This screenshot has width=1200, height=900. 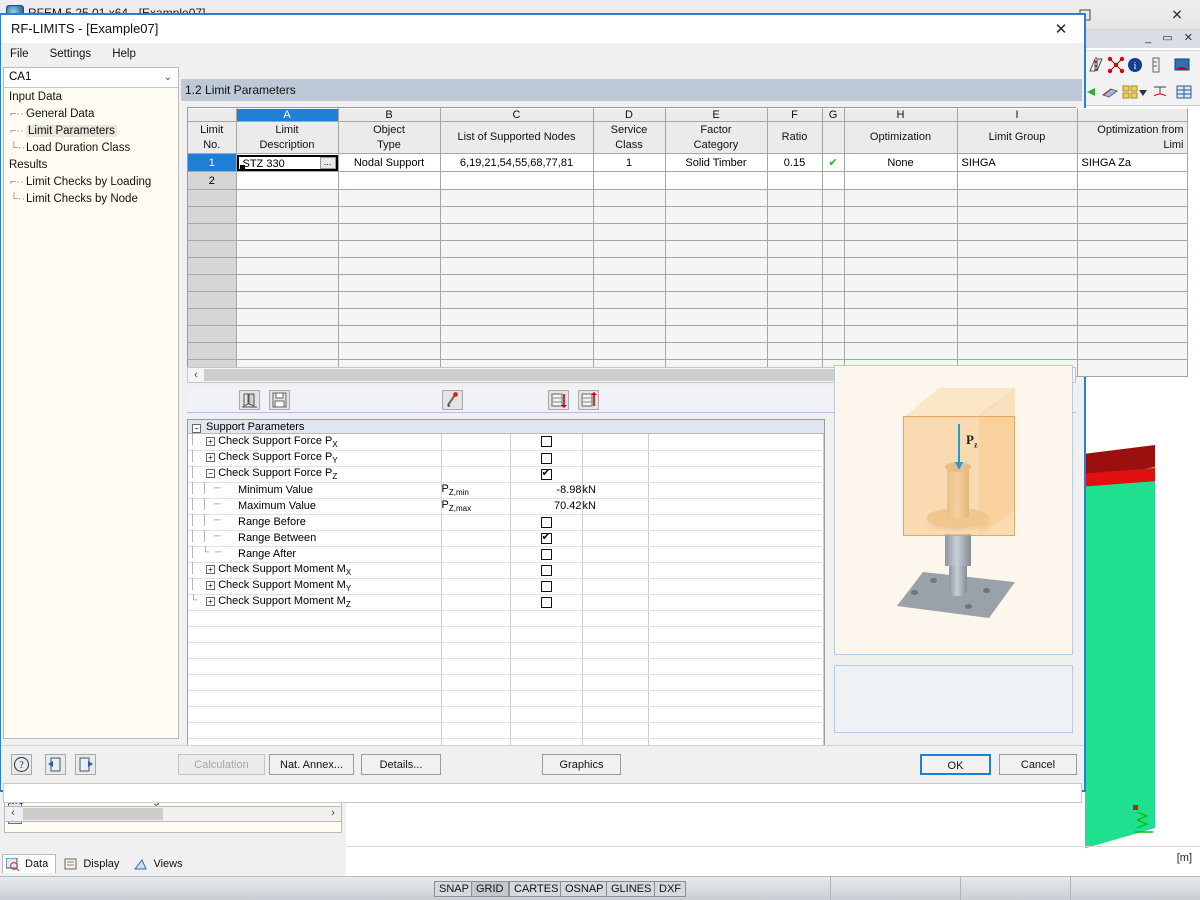 I want to click on status-button-glines: GLINES, so click(x=631, y=889).